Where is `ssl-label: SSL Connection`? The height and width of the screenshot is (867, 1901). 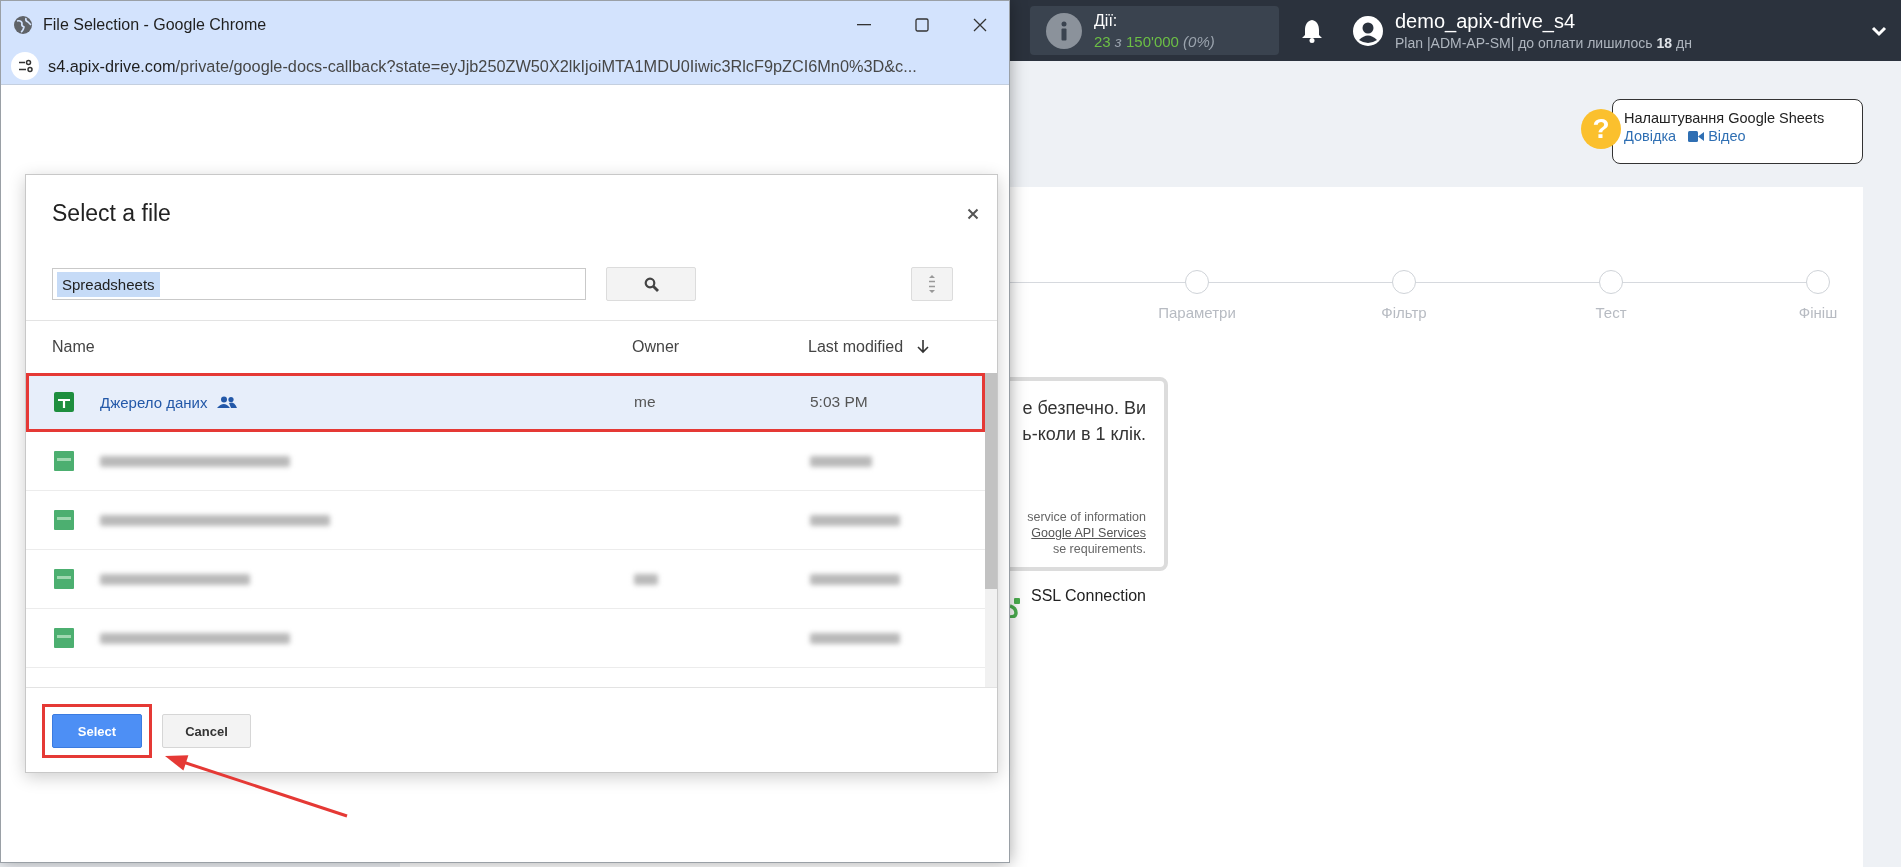
ssl-label: SSL Connection is located at coordinates (1088, 596).